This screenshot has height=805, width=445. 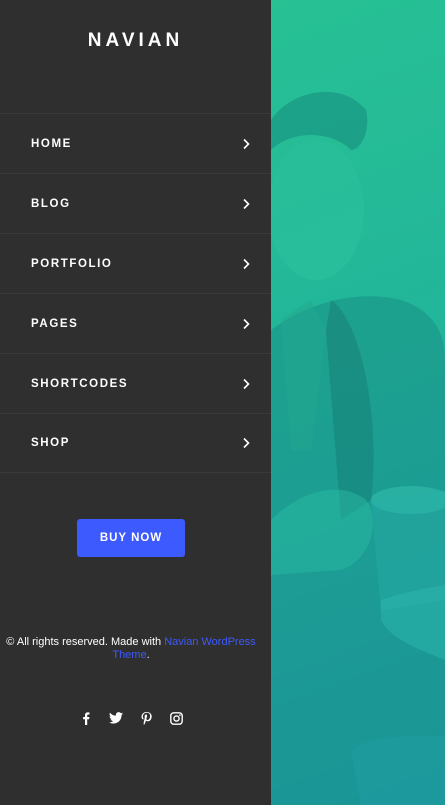 What do you see at coordinates (72, 263) in the screenshot?
I see `menu-item-label: PORTFOLIO` at bounding box center [72, 263].